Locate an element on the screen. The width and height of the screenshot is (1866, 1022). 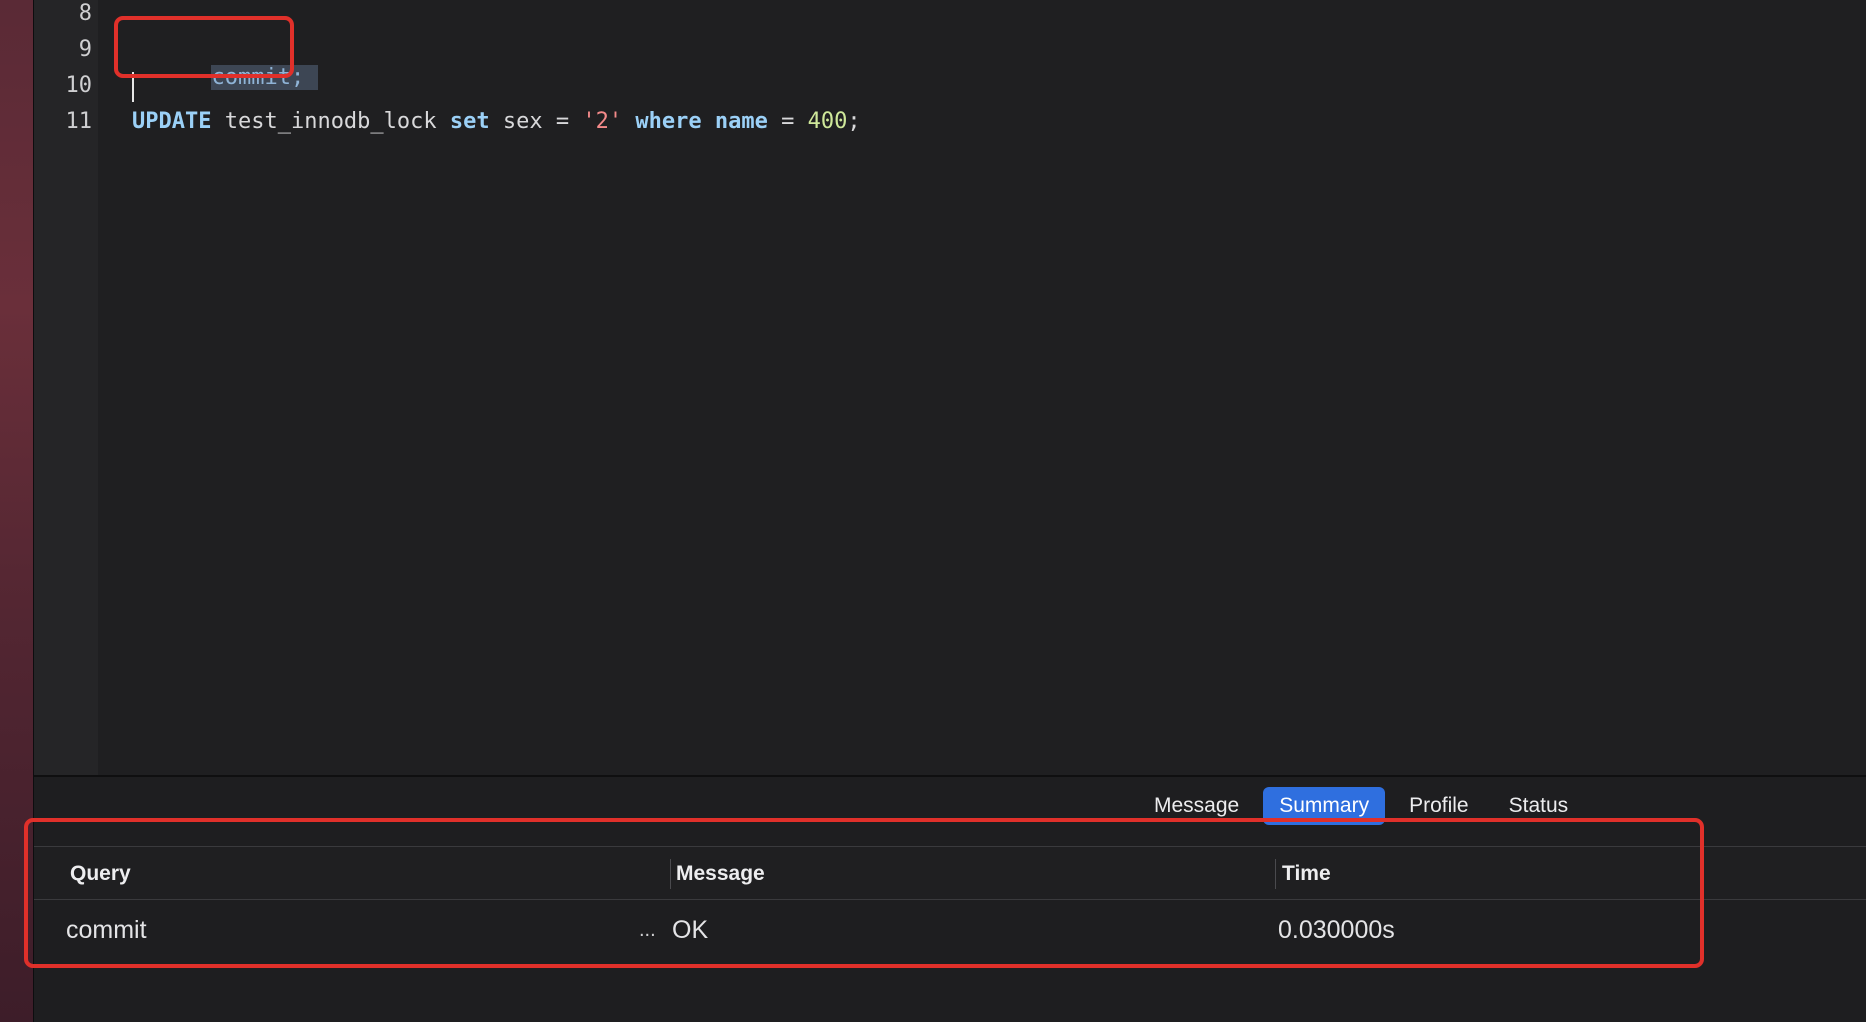
line-number-9: 9 is located at coordinates (85, 49).